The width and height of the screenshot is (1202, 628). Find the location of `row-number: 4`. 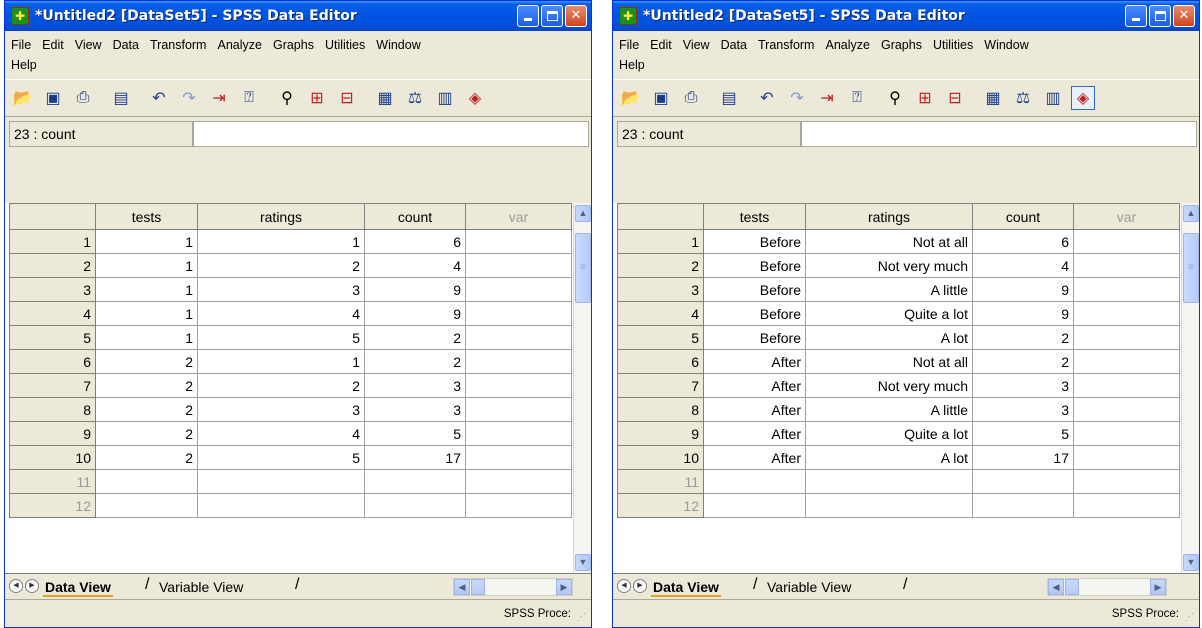

row-number: 4 is located at coordinates (660, 313).